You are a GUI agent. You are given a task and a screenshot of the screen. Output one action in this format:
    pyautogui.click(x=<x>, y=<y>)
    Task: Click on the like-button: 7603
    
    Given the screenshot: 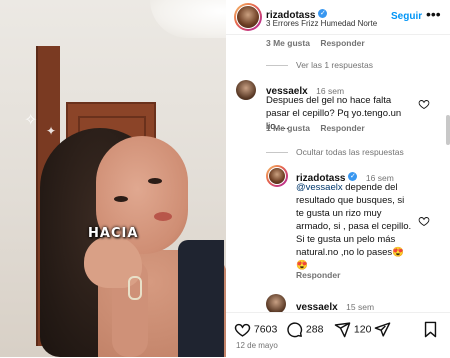 What is the action you would take?
    pyautogui.click(x=255, y=329)
    